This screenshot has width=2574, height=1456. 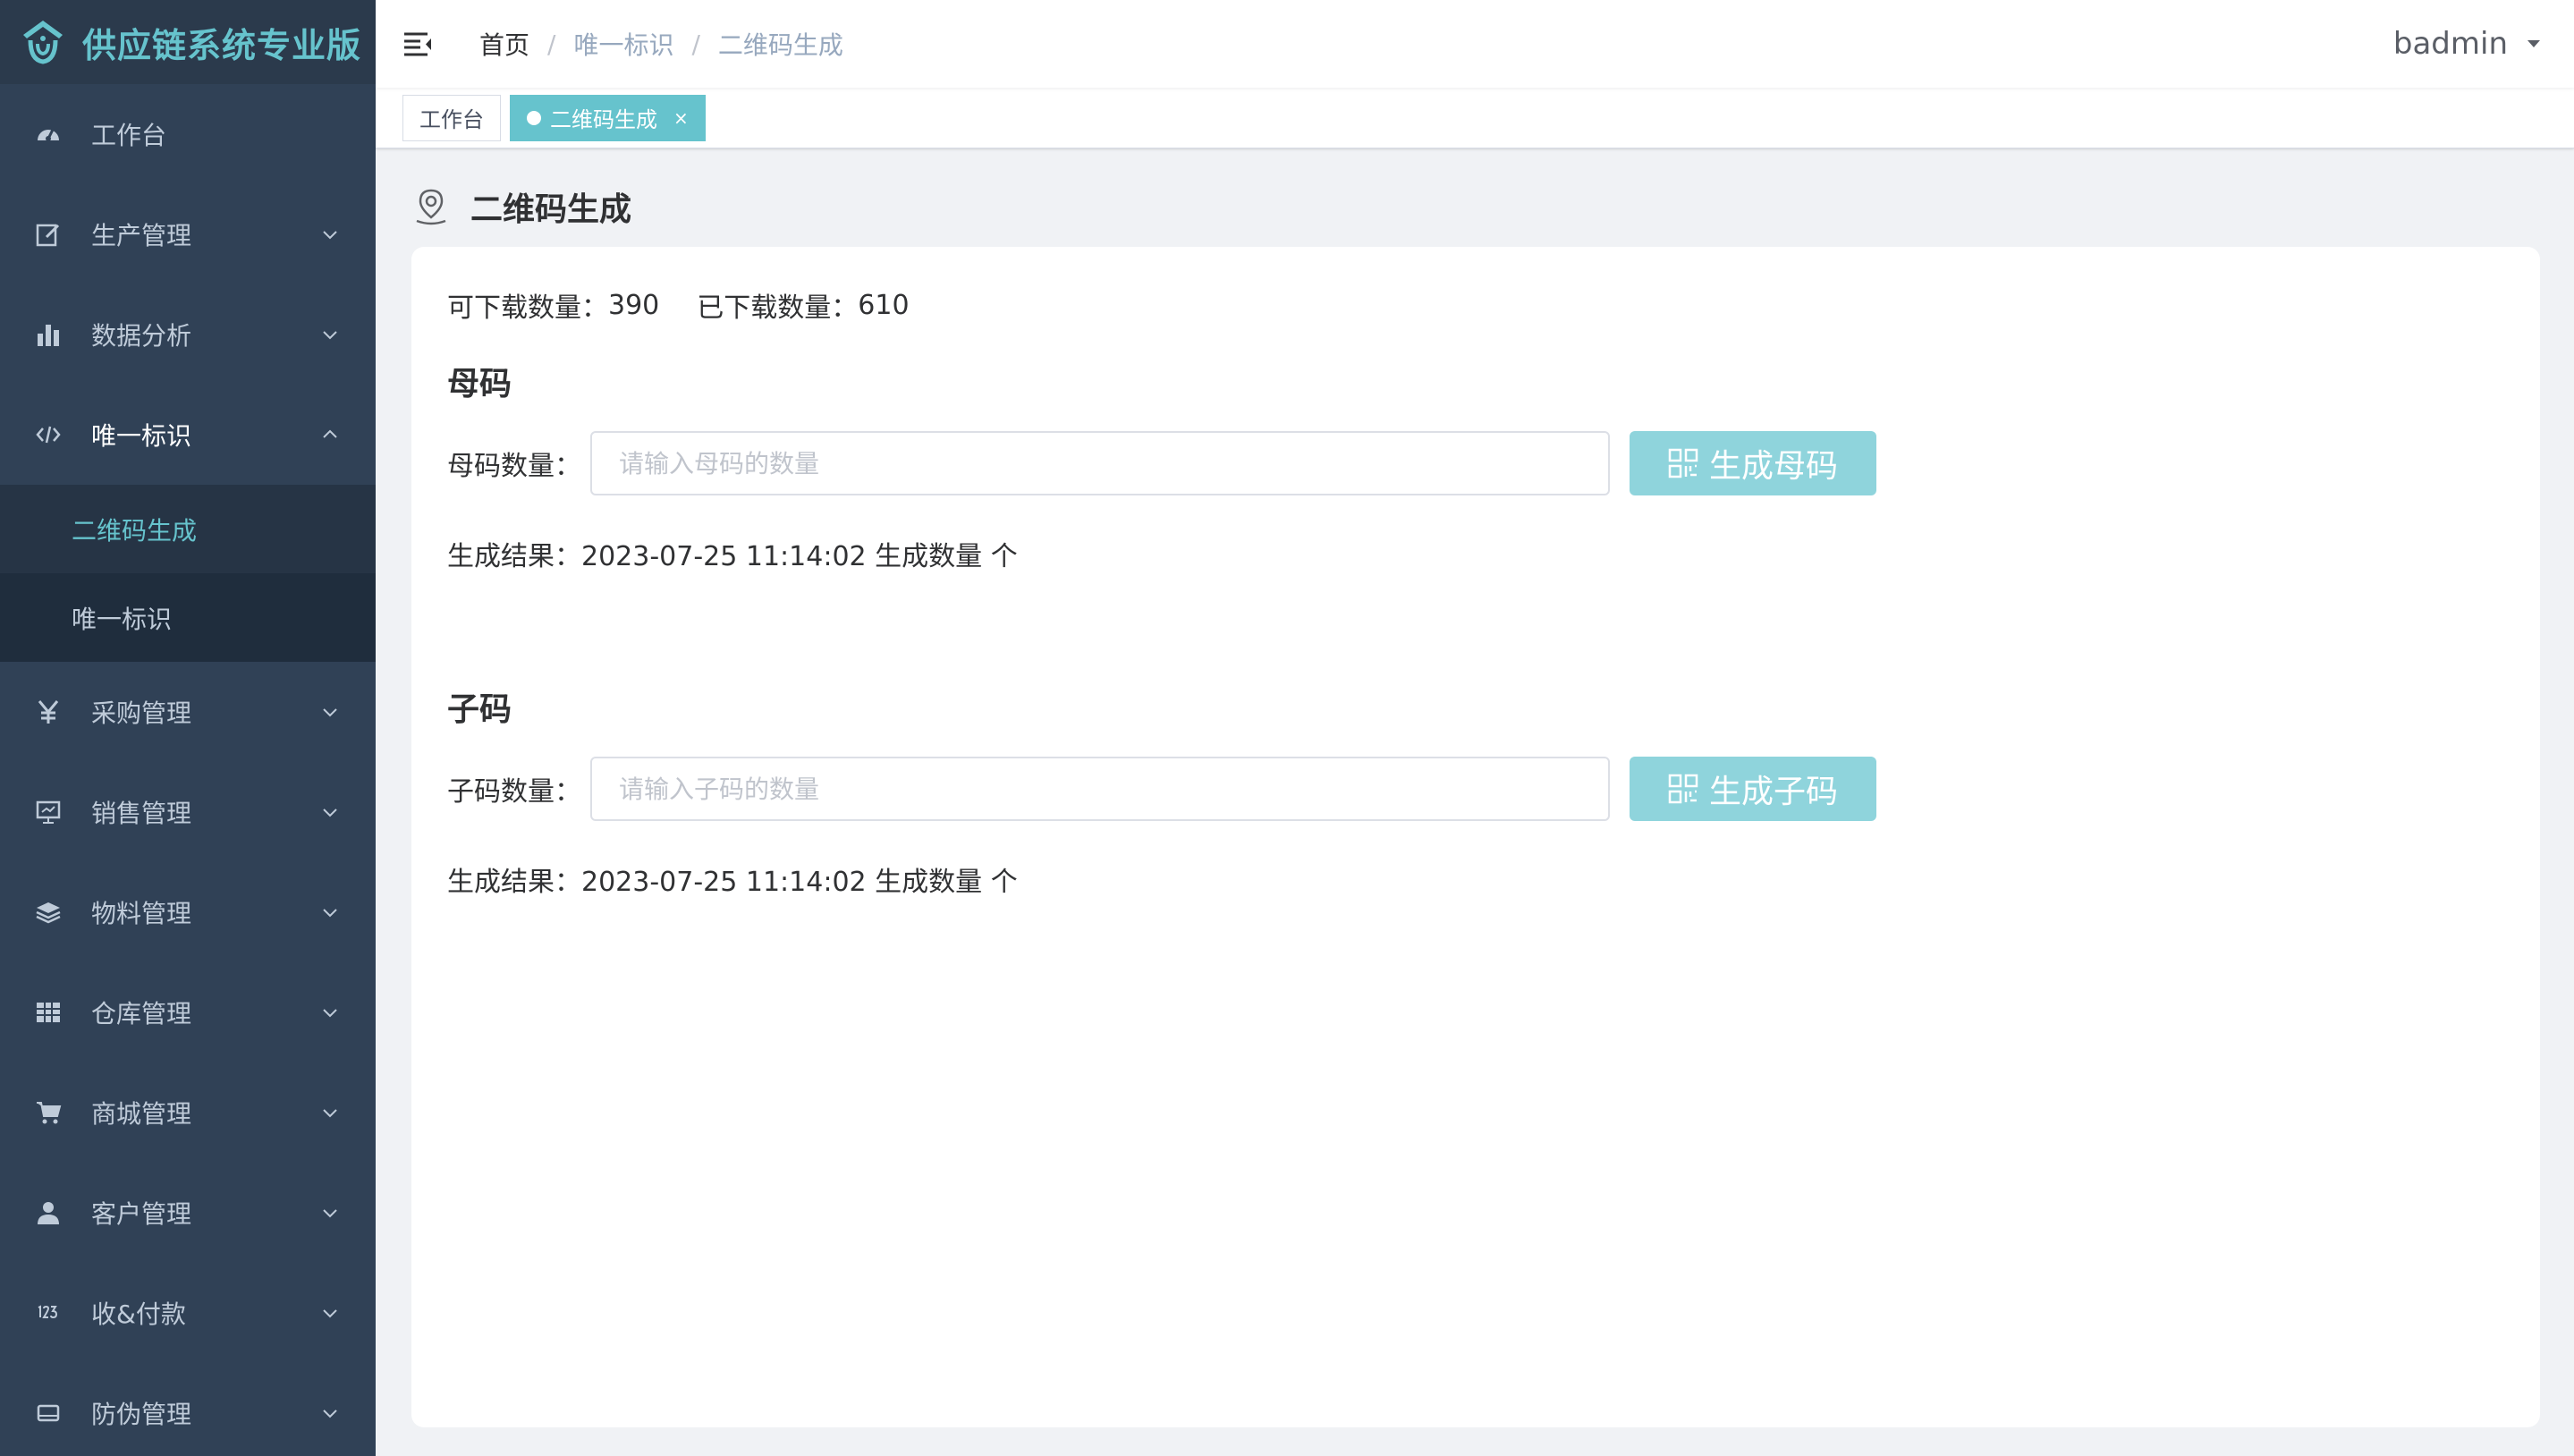 I want to click on tag-label: 二维码生成, so click(x=603, y=119).